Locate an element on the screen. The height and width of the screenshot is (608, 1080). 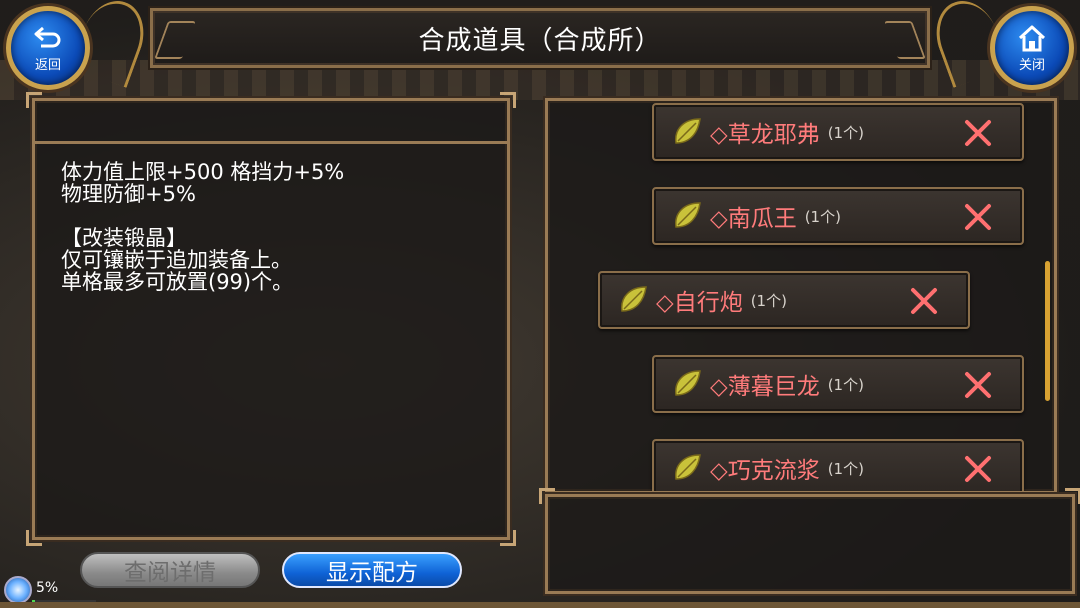
list-item: ◇薄暮巨龙 (1个) is located at coordinates (838, 384).